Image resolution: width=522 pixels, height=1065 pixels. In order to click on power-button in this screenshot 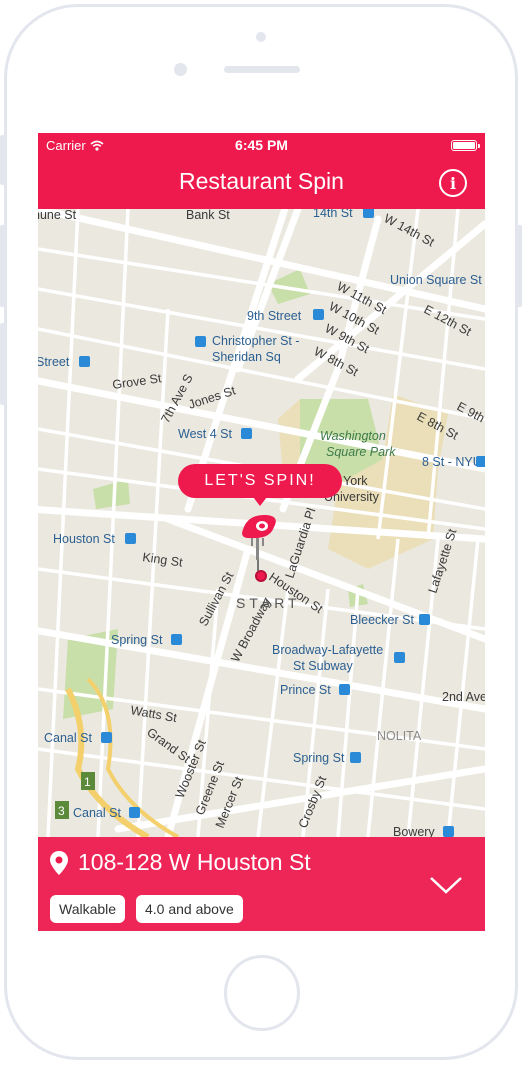, I will do `click(519, 266)`.